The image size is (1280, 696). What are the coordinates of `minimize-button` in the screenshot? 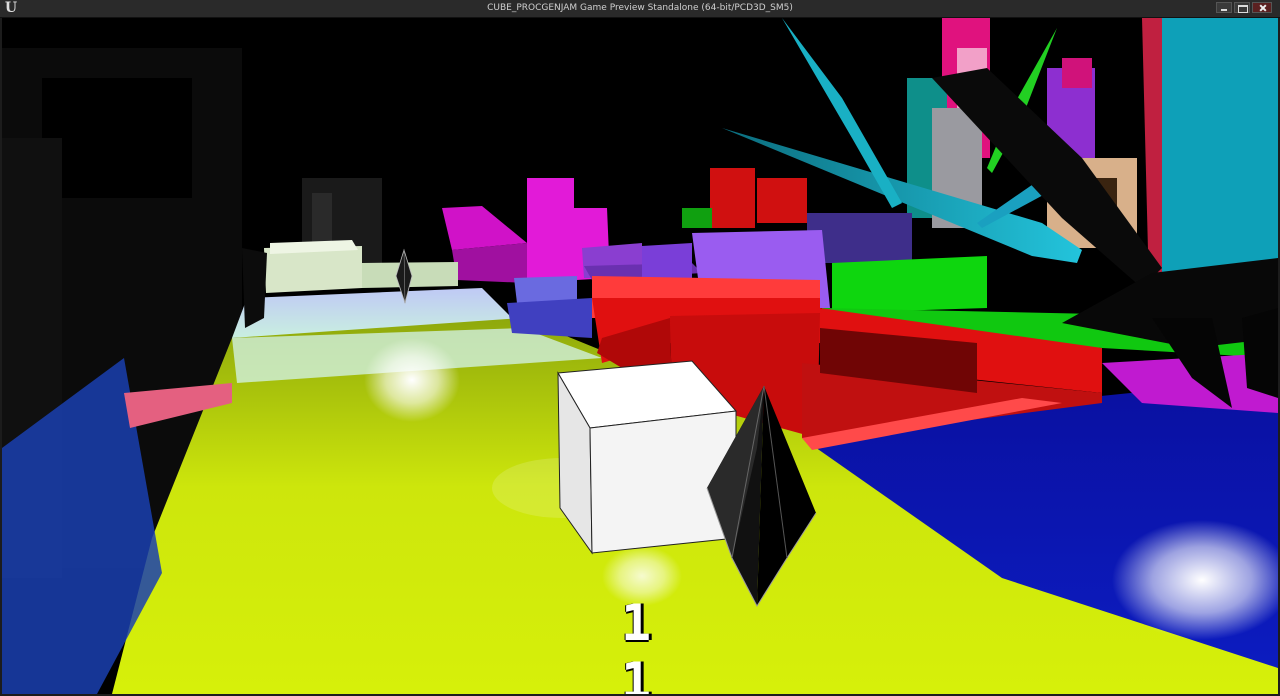 It's located at (1224, 7).